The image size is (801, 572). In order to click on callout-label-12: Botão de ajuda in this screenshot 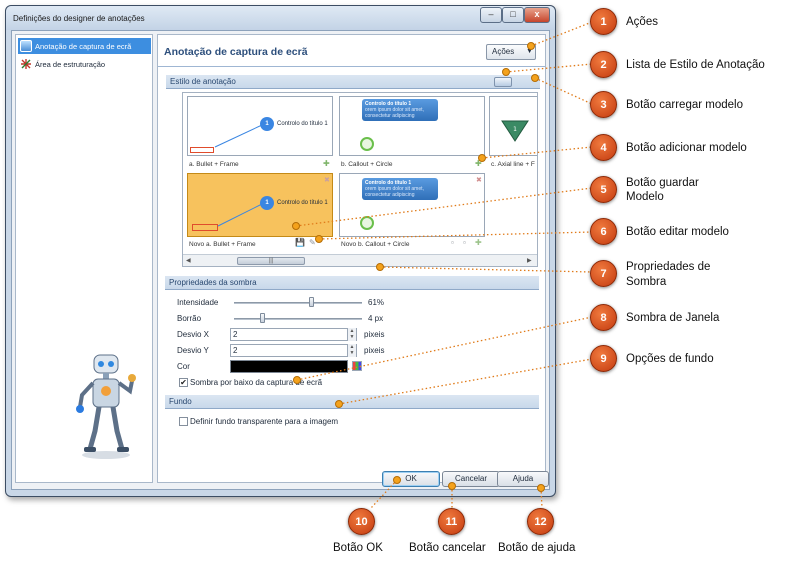, I will do `click(537, 548)`.